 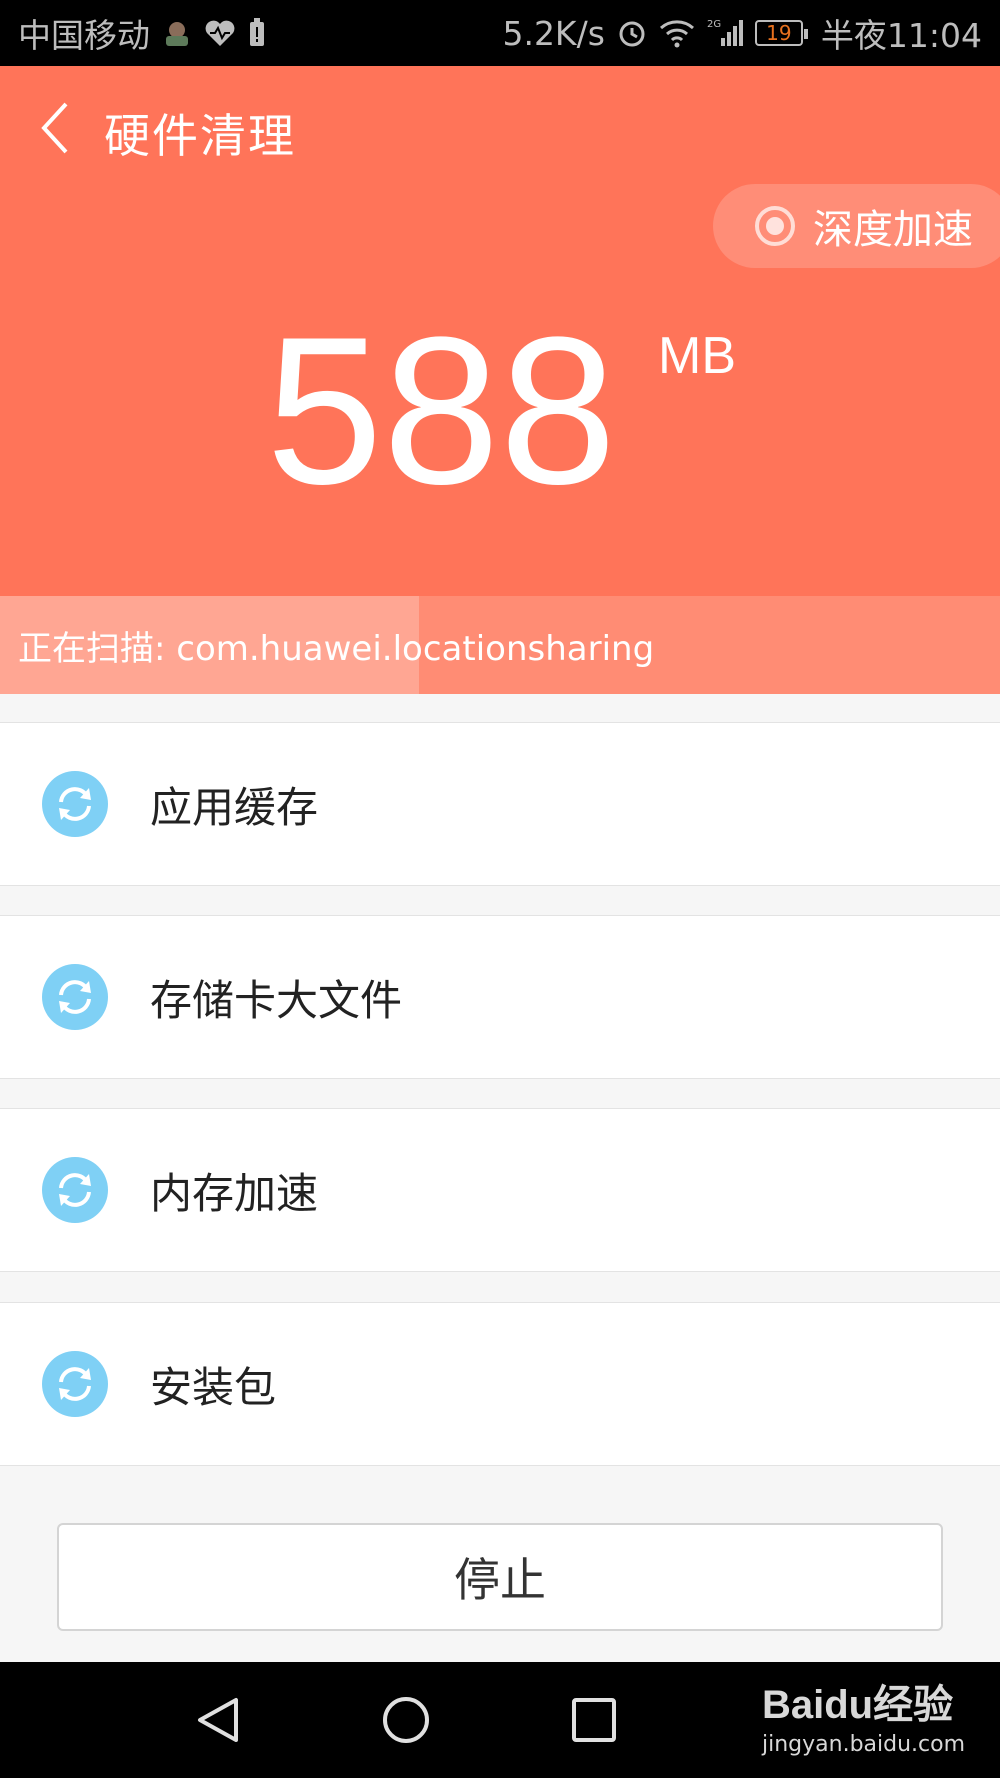 I want to click on navigation-bar: Baidu经验 jingyan.baidu.com, so click(x=500, y=1720).